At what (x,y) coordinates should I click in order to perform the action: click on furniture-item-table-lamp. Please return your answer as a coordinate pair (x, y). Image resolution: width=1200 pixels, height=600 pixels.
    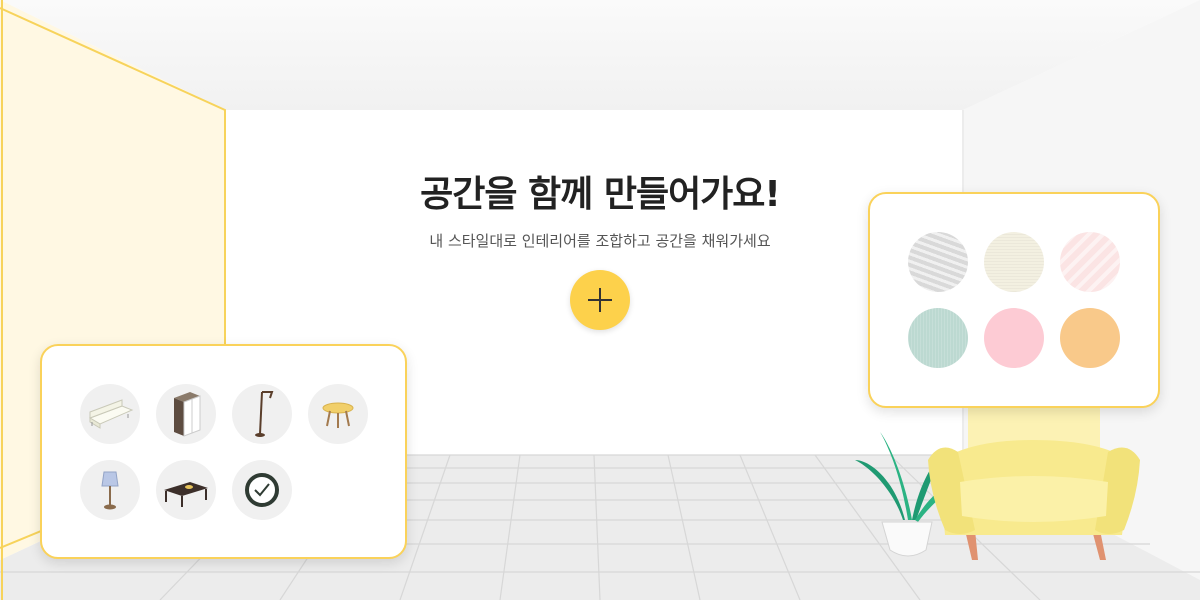
    Looking at the image, I should click on (110, 490).